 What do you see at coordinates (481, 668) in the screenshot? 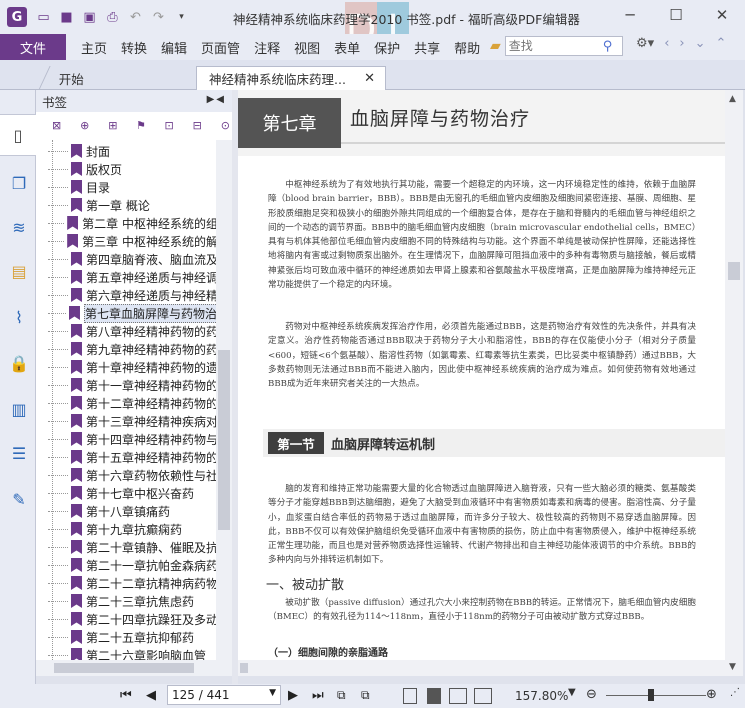
I see `document-horizontal-scrollbar` at bounding box center [481, 668].